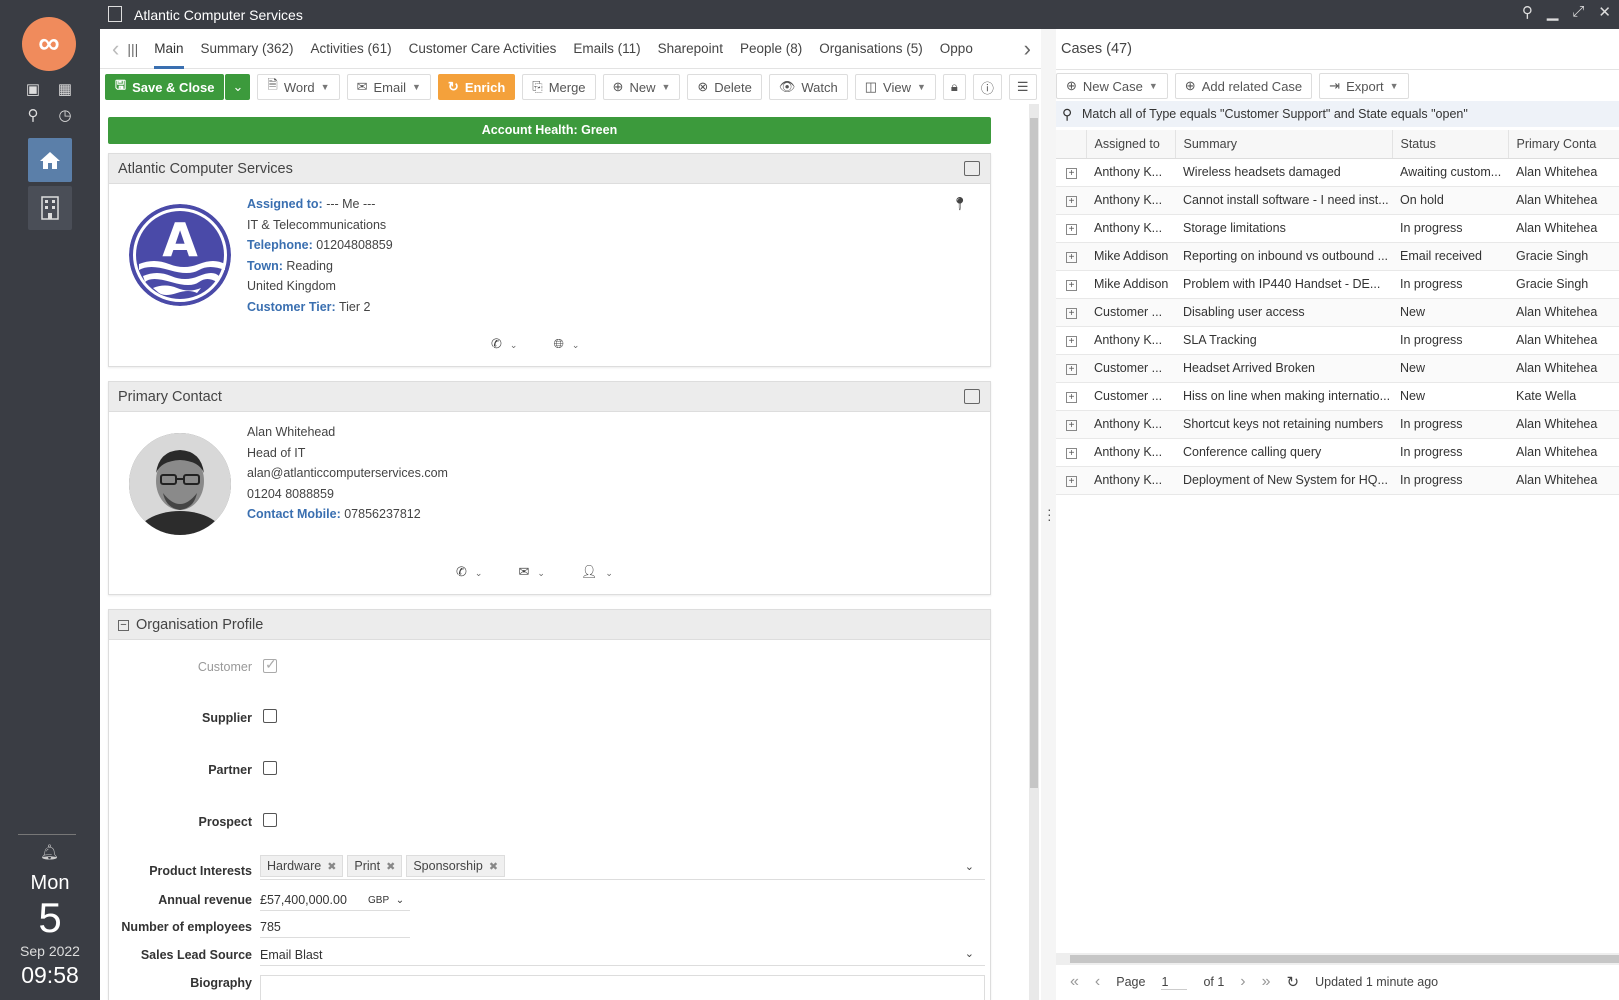  What do you see at coordinates (386, 900) in the screenshot?
I see `currency-select: GBP ⌄` at bounding box center [386, 900].